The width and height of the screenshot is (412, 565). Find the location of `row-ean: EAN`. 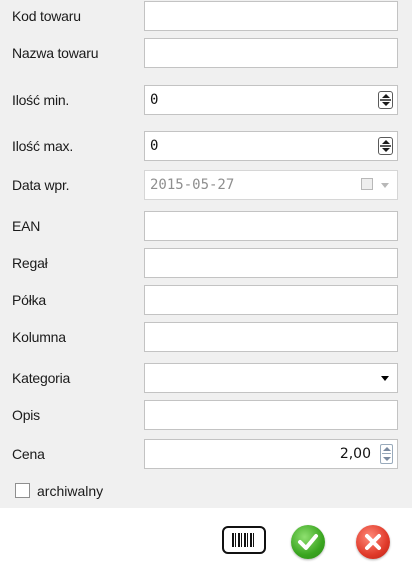

row-ean: EAN is located at coordinates (206, 226).